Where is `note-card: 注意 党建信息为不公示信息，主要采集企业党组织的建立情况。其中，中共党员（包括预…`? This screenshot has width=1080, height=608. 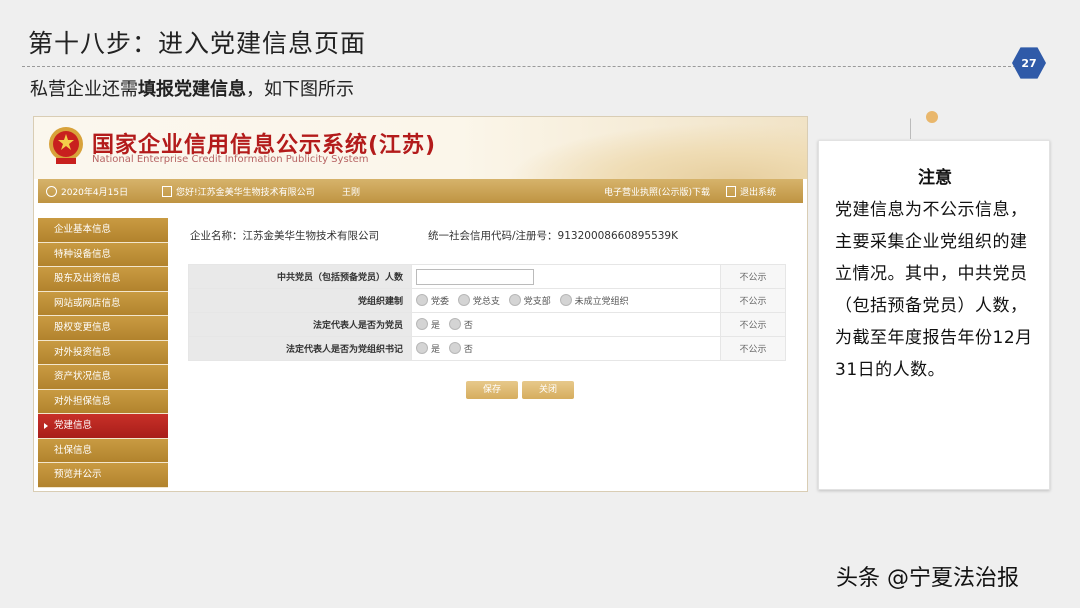
note-card: 注意 党建信息为不公示信息，主要采集企业党组织的建立情况。其中，中共党员（包括预… is located at coordinates (934, 315).